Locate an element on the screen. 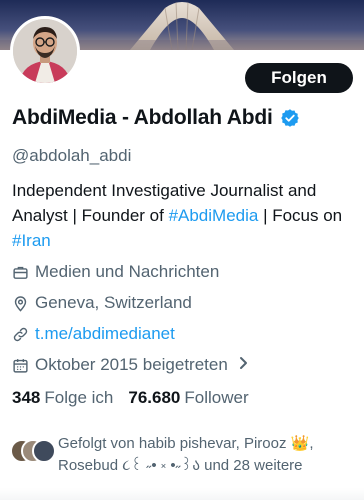  hashtag-iran-link: #Iran is located at coordinates (31, 240).